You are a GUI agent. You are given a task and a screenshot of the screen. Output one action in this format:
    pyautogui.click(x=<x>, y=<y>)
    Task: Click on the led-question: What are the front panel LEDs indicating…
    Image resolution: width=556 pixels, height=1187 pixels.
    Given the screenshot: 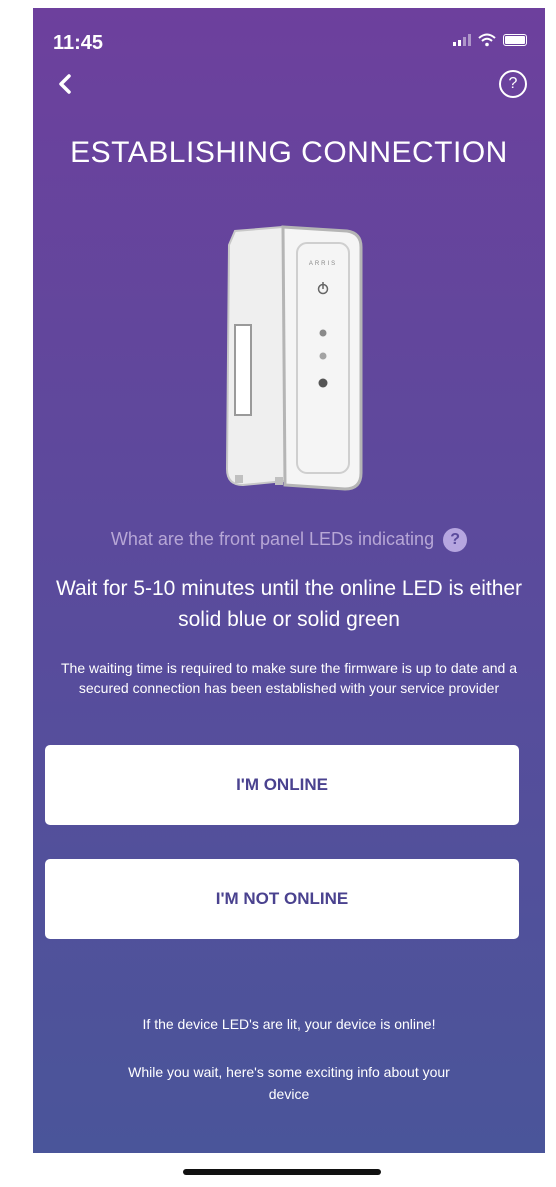 What is the action you would take?
    pyautogui.click(x=289, y=540)
    